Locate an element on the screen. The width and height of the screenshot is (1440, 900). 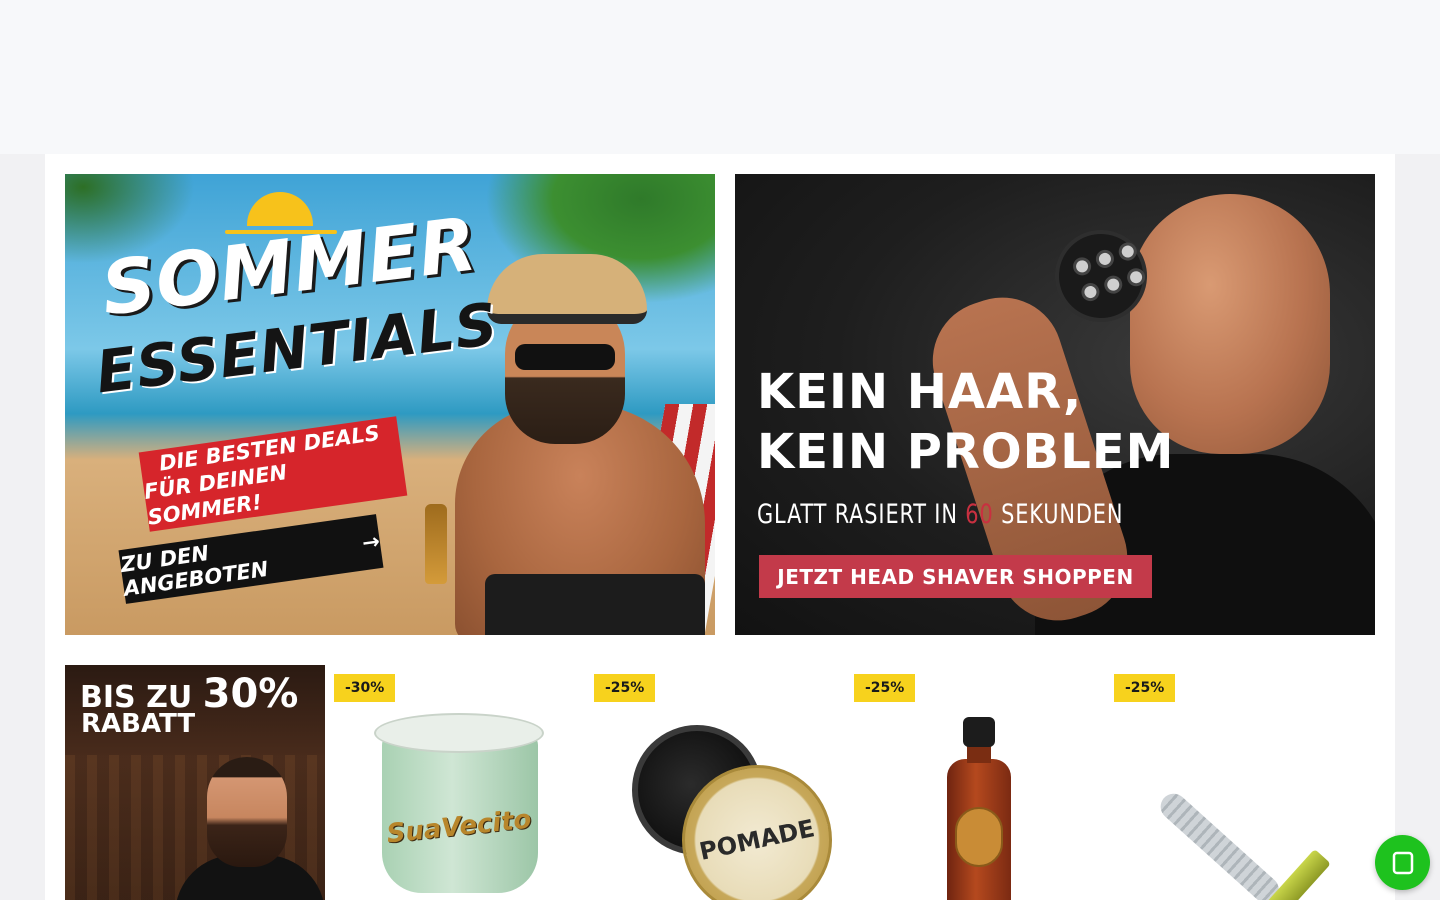
promo-line2: RABATT is located at coordinates (138, 724).